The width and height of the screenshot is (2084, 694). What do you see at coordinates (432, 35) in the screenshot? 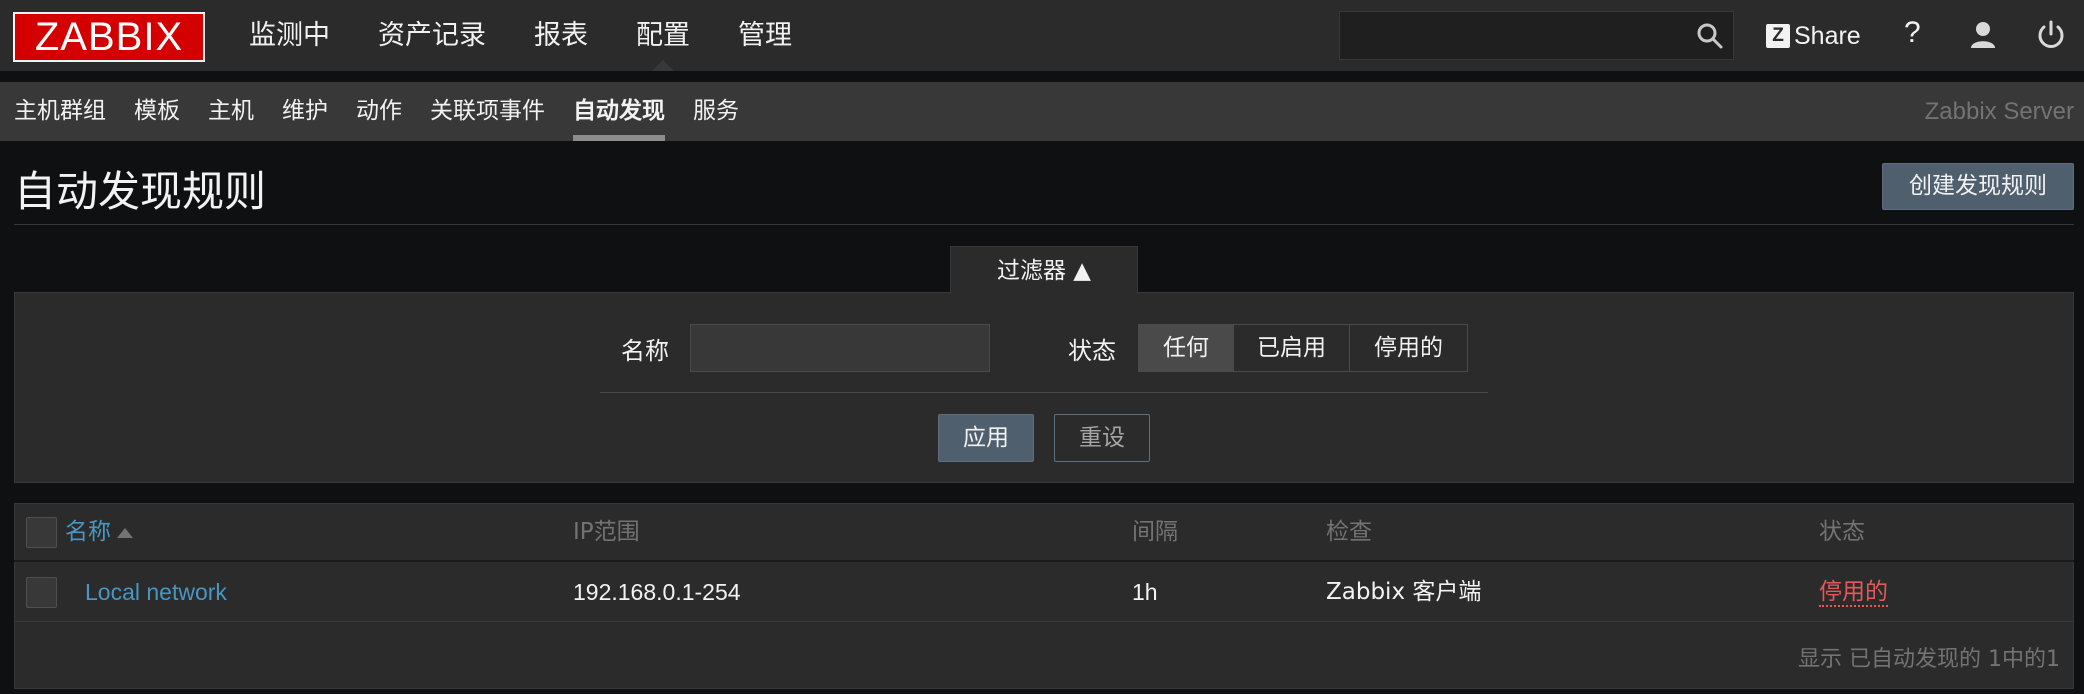
I see `menu-inventory: 资产记录` at bounding box center [432, 35].